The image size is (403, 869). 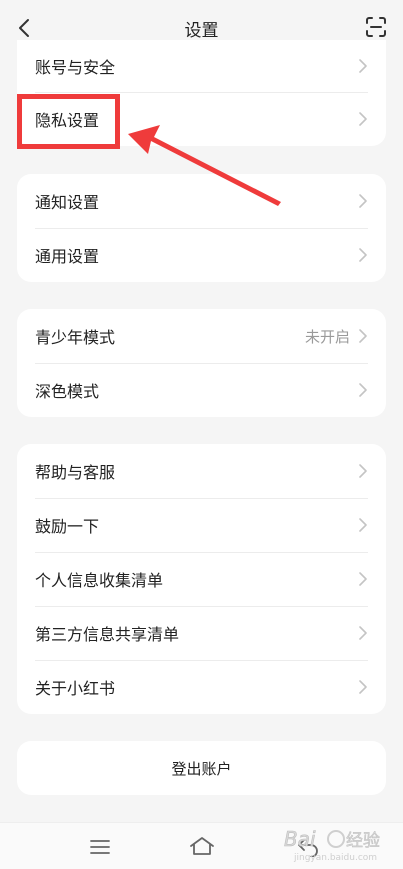 I want to click on page-title: 设置, so click(x=201, y=31).